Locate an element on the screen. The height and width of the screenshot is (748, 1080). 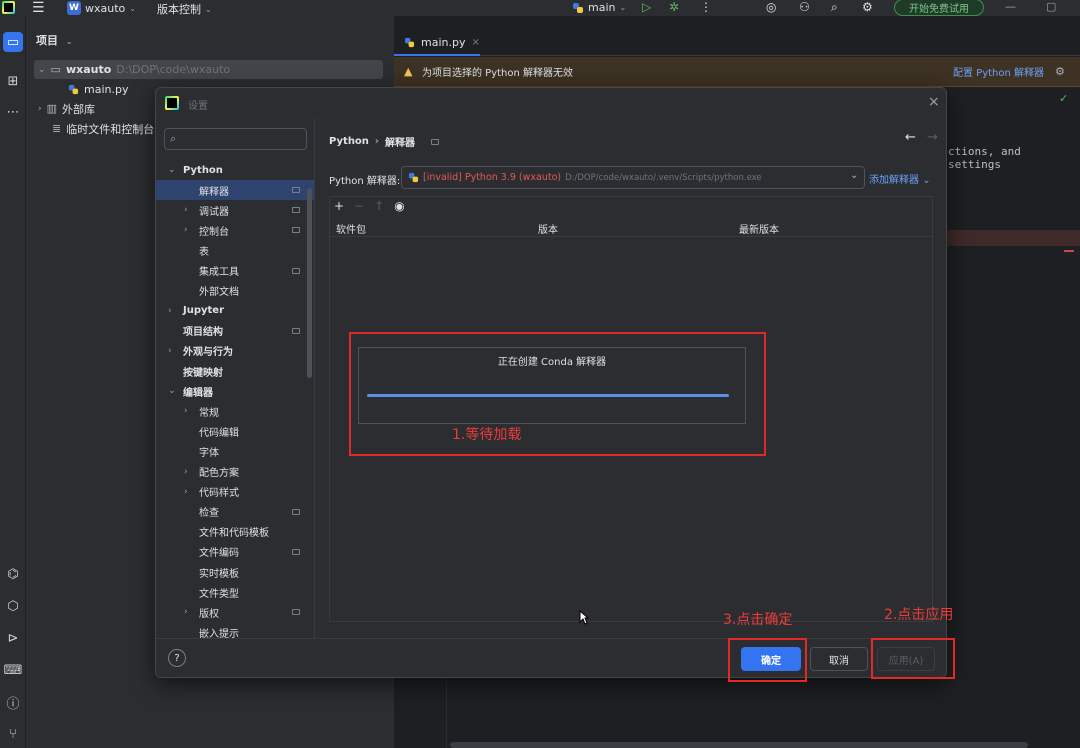
vcs-menu: 版本控制 ⌄ is located at coordinates (184, 9).